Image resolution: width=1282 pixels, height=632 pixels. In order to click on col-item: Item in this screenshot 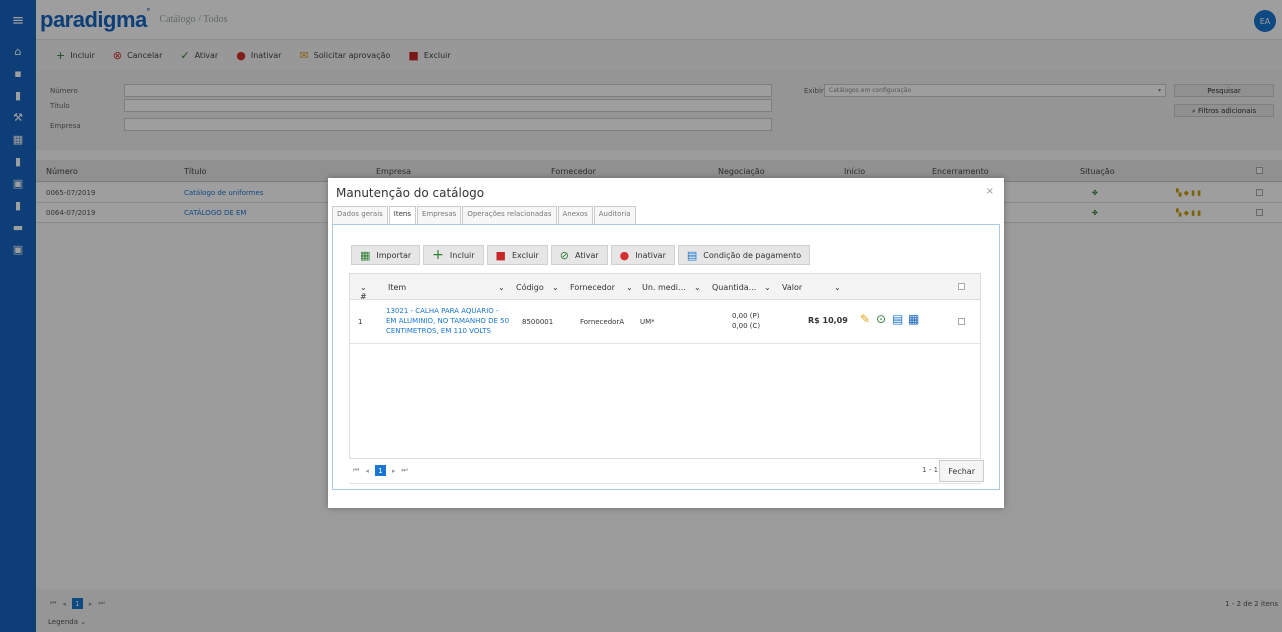, I will do `click(397, 287)`.